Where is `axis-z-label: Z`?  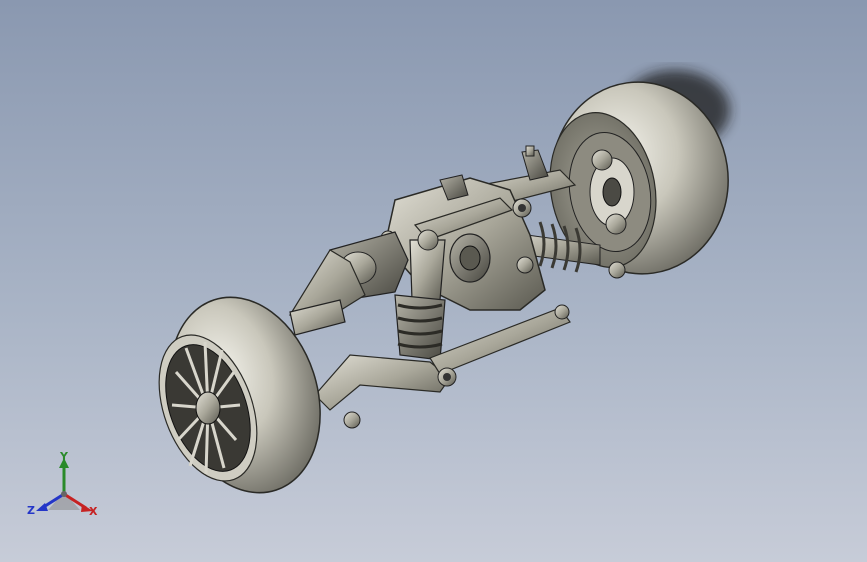 axis-z-label: Z is located at coordinates (31, 510).